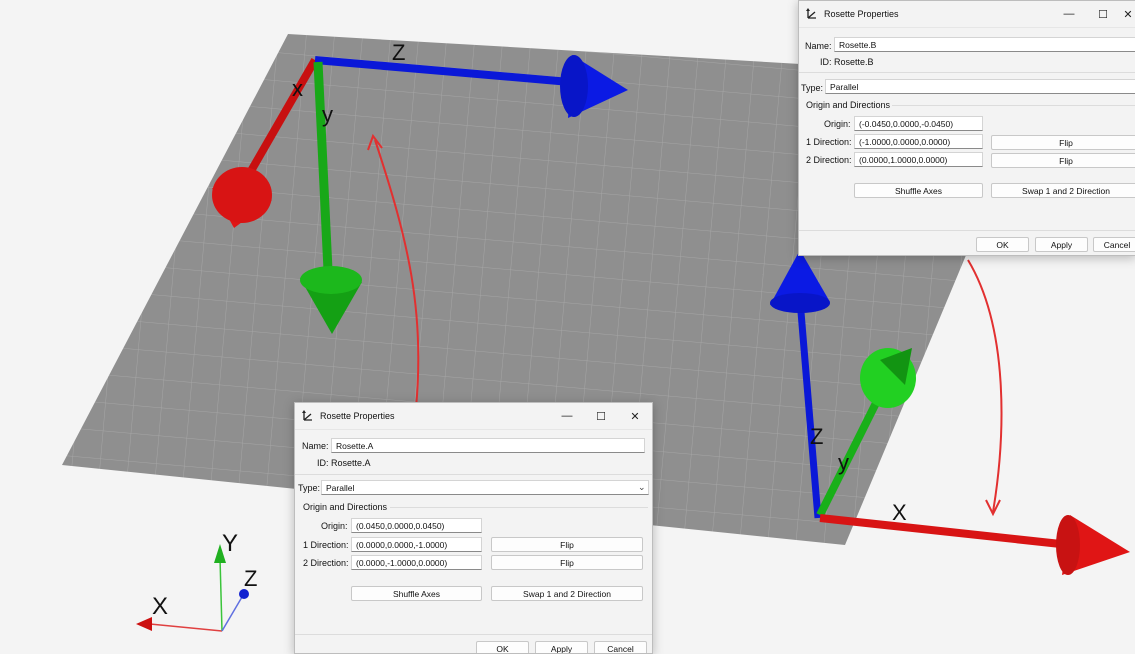  I want to click on dialog-b-title: Rosette Properties, so click(861, 14).